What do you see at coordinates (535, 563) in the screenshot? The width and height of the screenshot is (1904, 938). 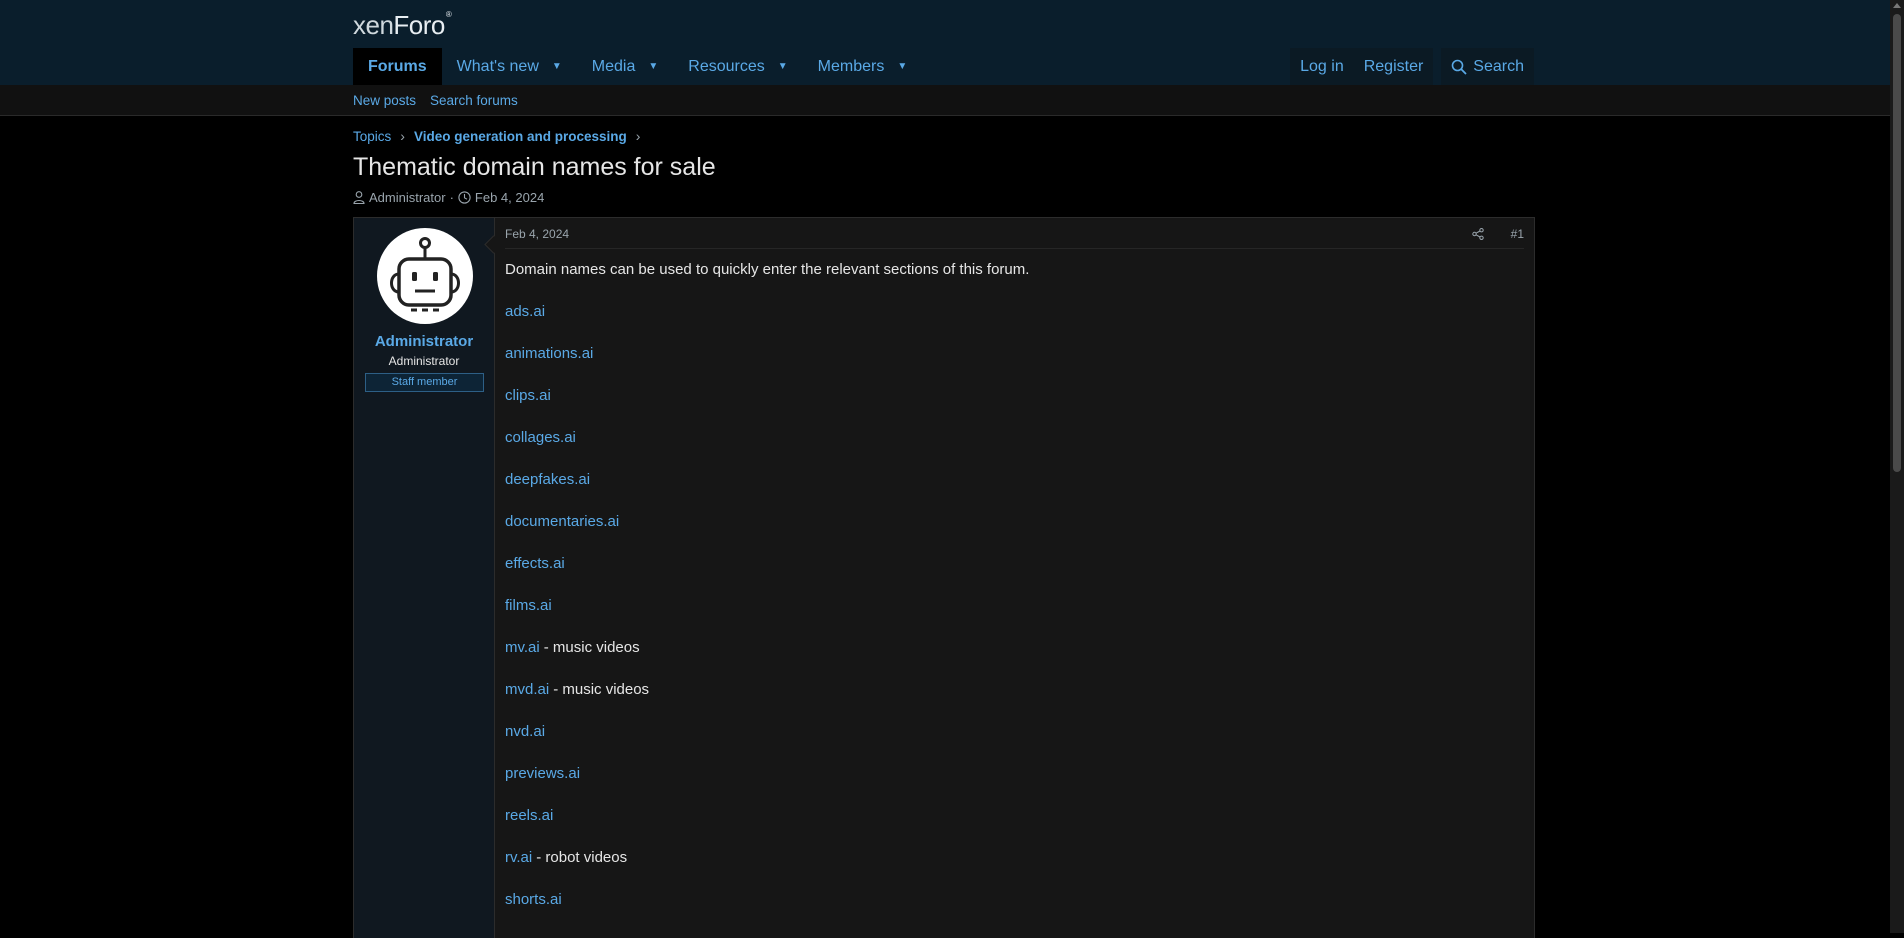 I see `domain-link: effects.ai` at bounding box center [535, 563].